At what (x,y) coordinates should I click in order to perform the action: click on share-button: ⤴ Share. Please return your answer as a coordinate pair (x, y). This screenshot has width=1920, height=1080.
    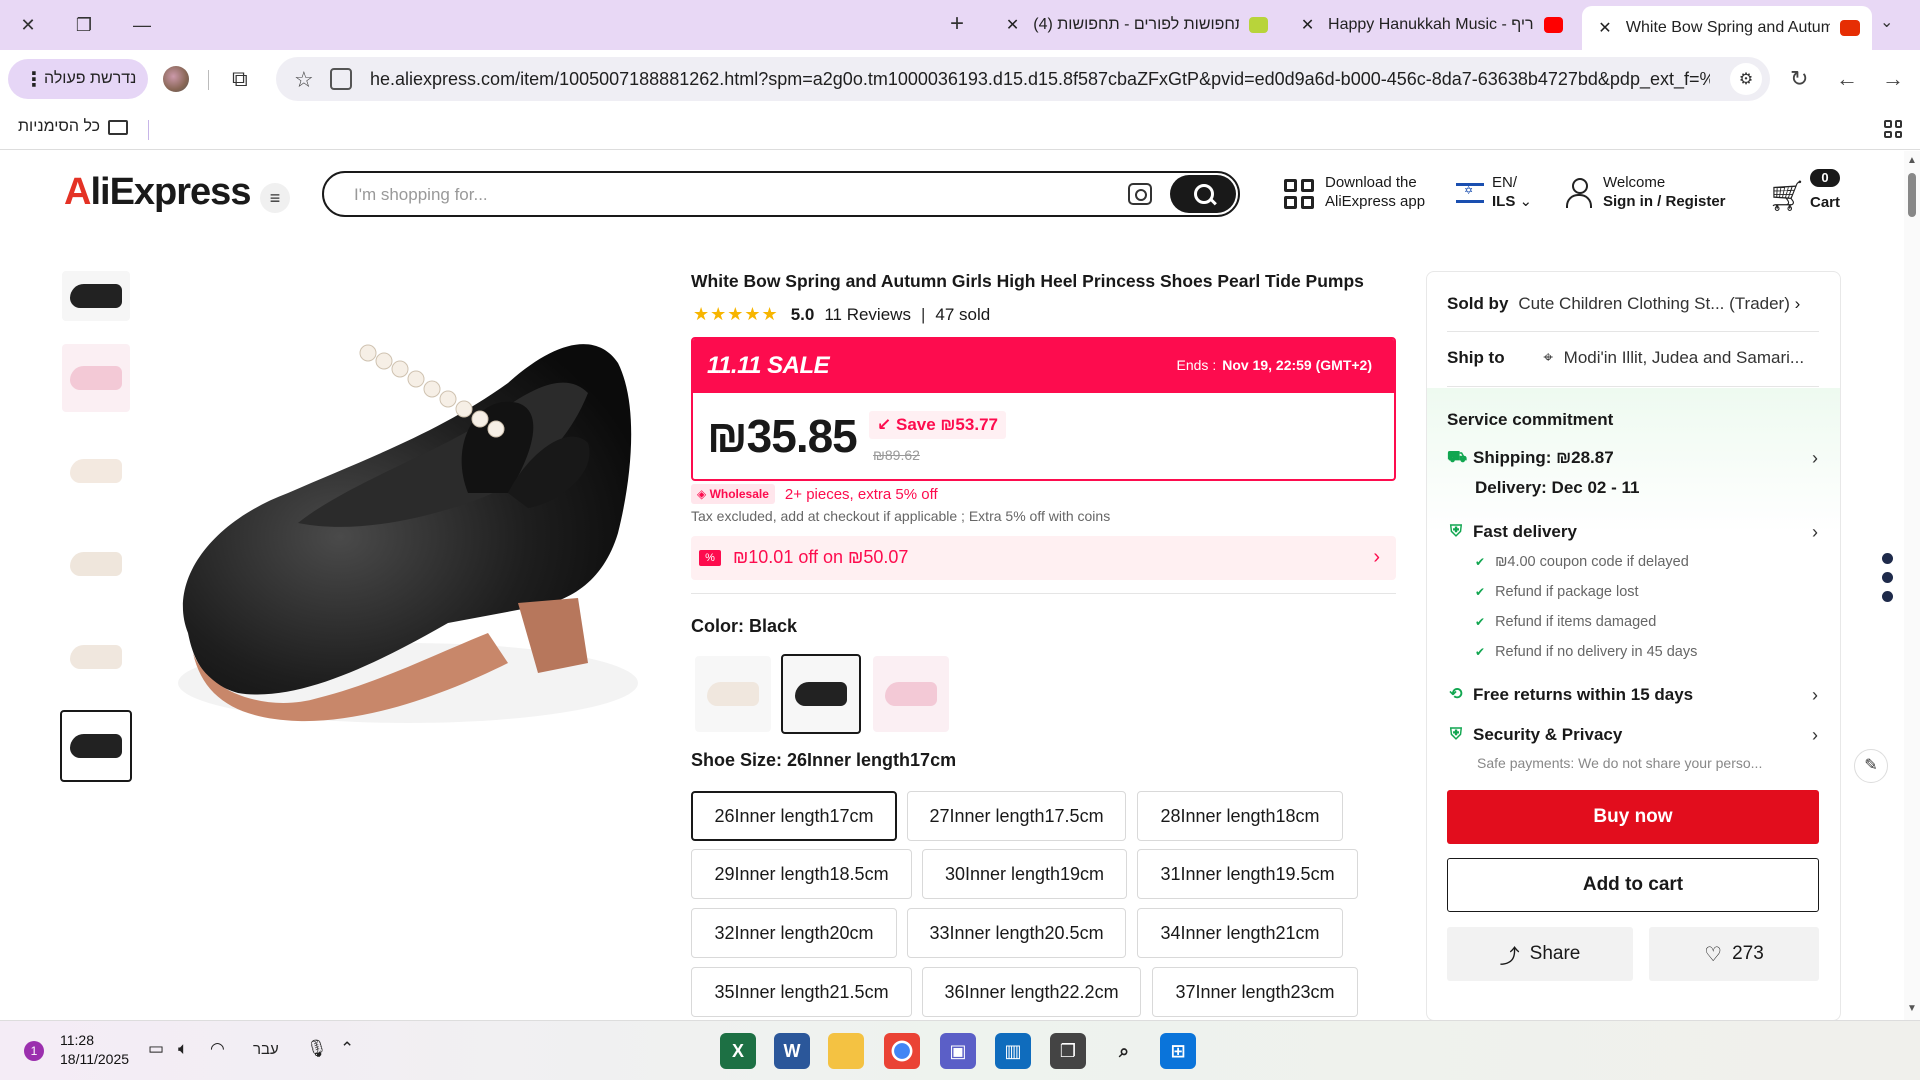
    Looking at the image, I should click on (1540, 954).